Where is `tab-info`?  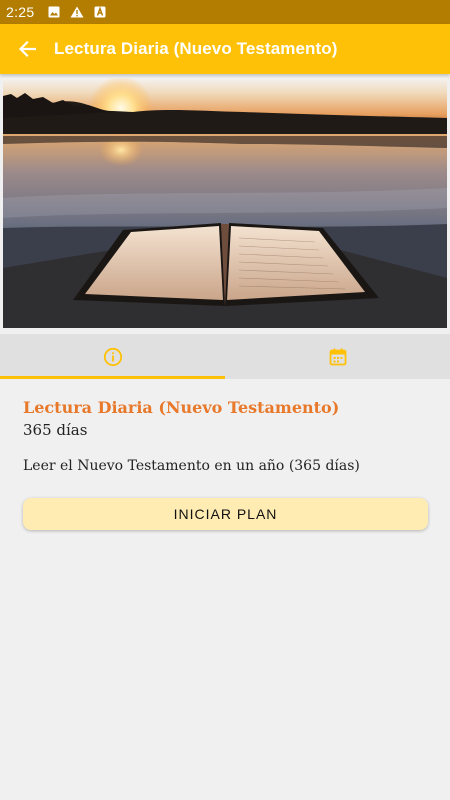 tab-info is located at coordinates (112, 356).